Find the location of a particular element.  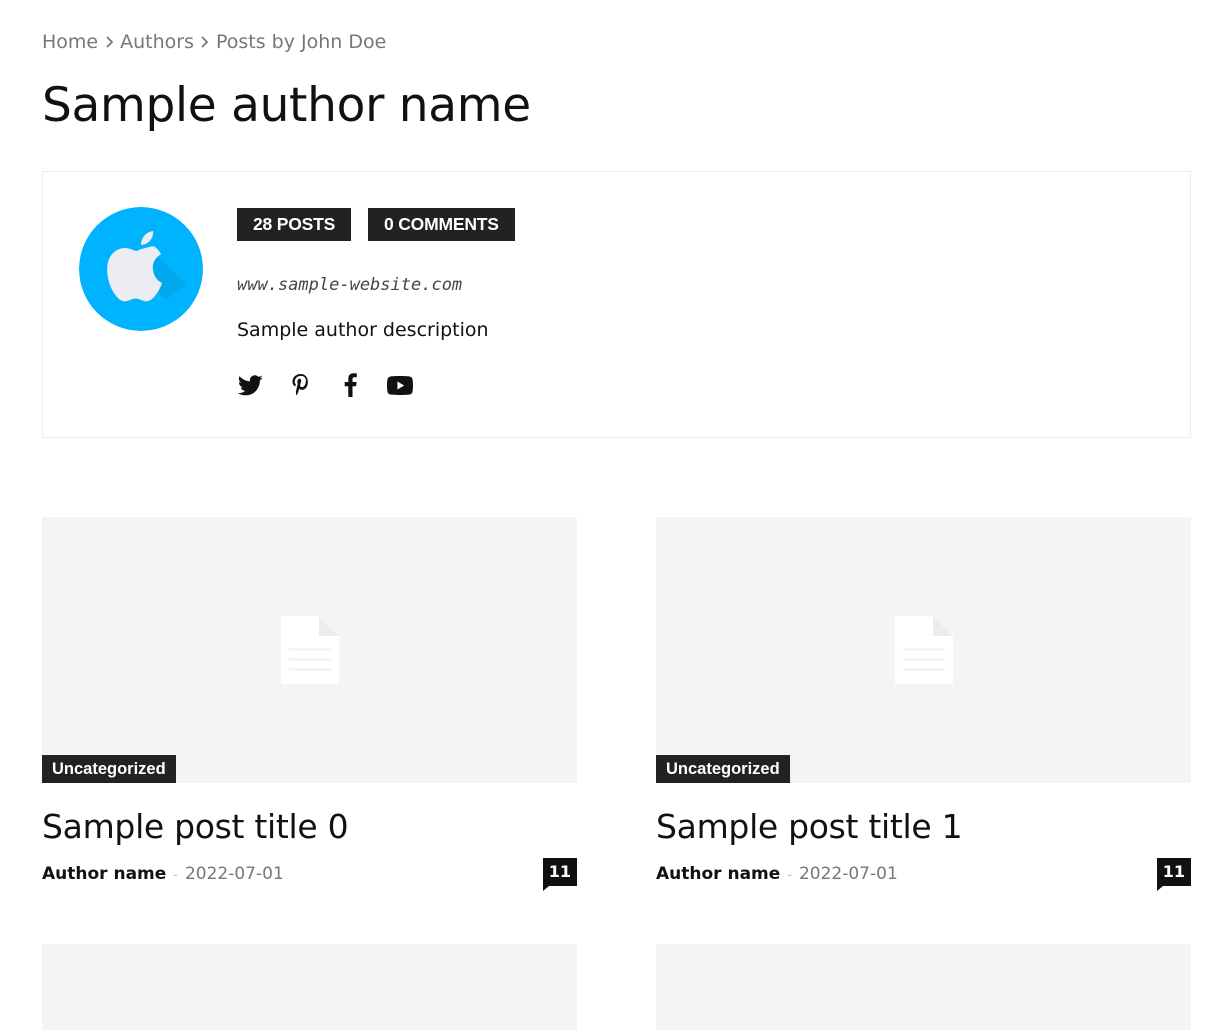

author-website-link: www.sample-website.com is located at coordinates (349, 285).